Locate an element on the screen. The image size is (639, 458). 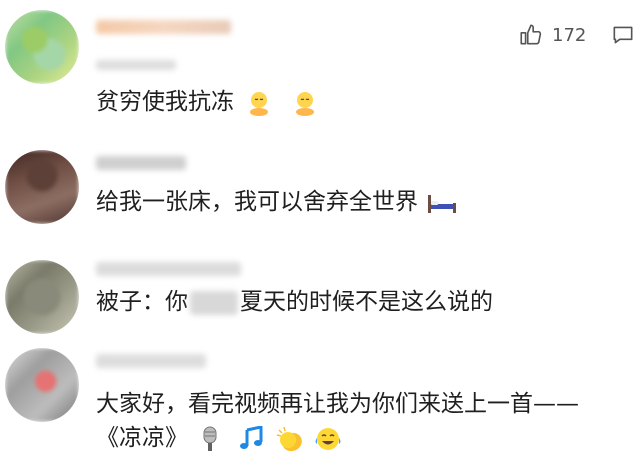
comment-text-content: 贫穷使我抗冻 is located at coordinates (165, 102).